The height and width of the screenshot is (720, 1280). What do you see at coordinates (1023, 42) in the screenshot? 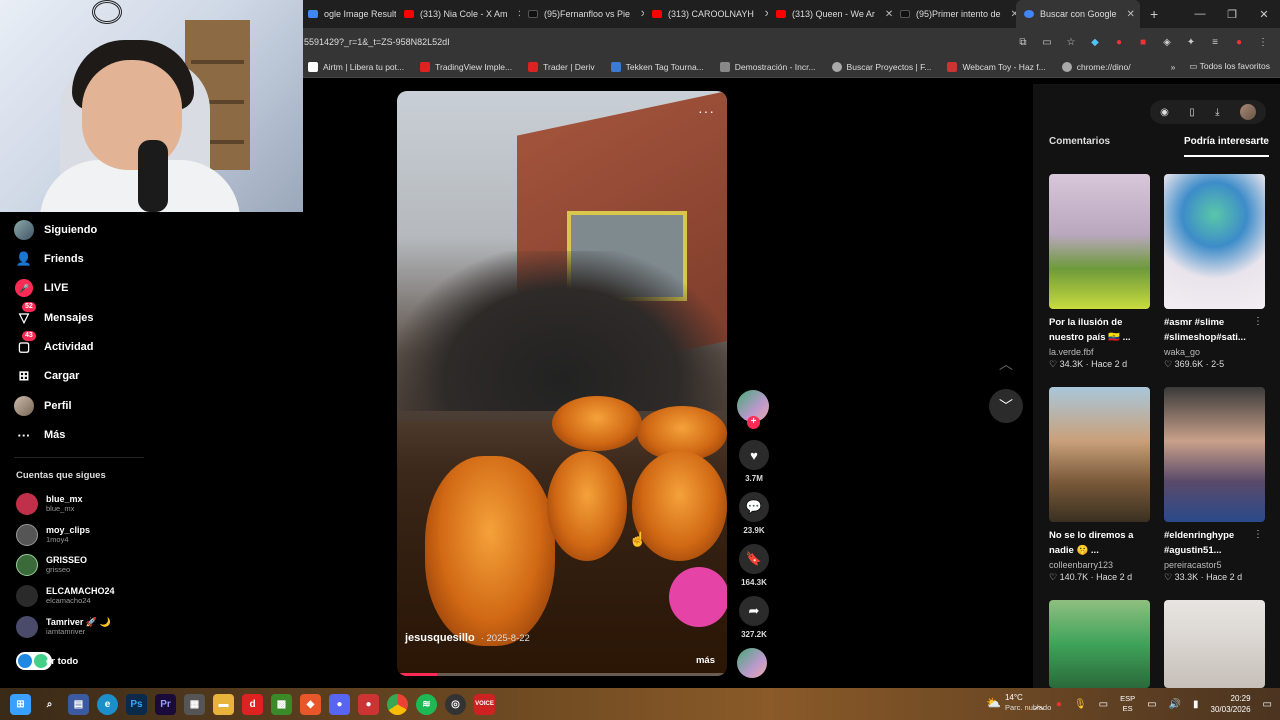
I see `translate-icon: ⧉` at bounding box center [1023, 42].